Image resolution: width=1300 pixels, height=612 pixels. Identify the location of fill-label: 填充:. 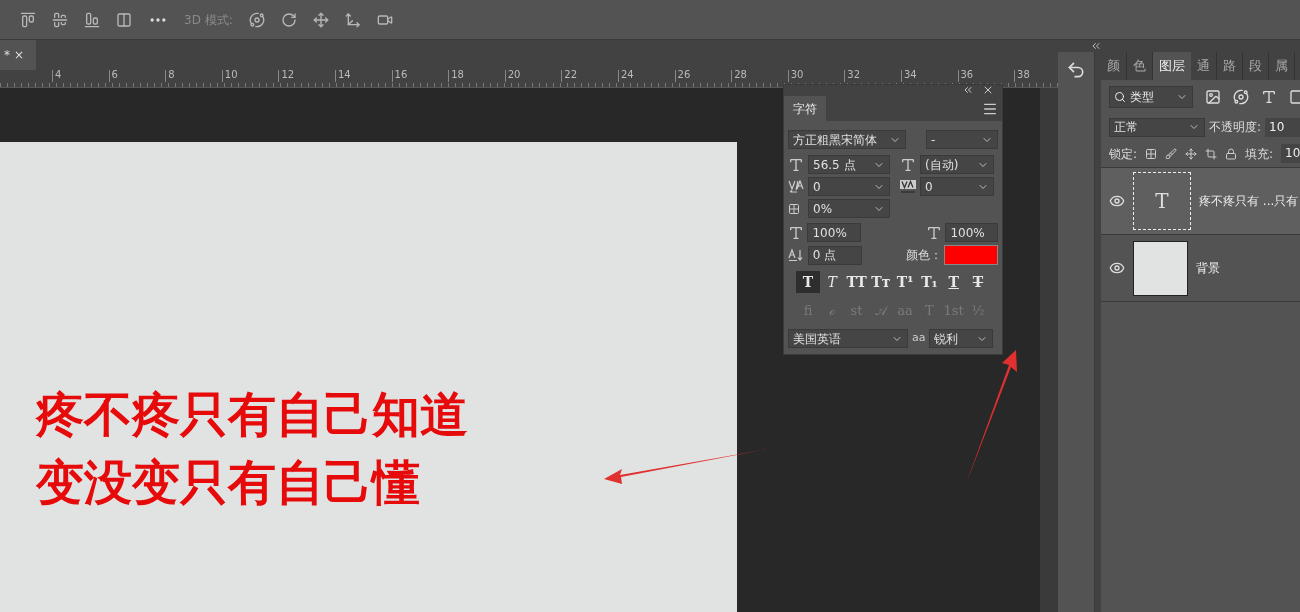
(1259, 154).